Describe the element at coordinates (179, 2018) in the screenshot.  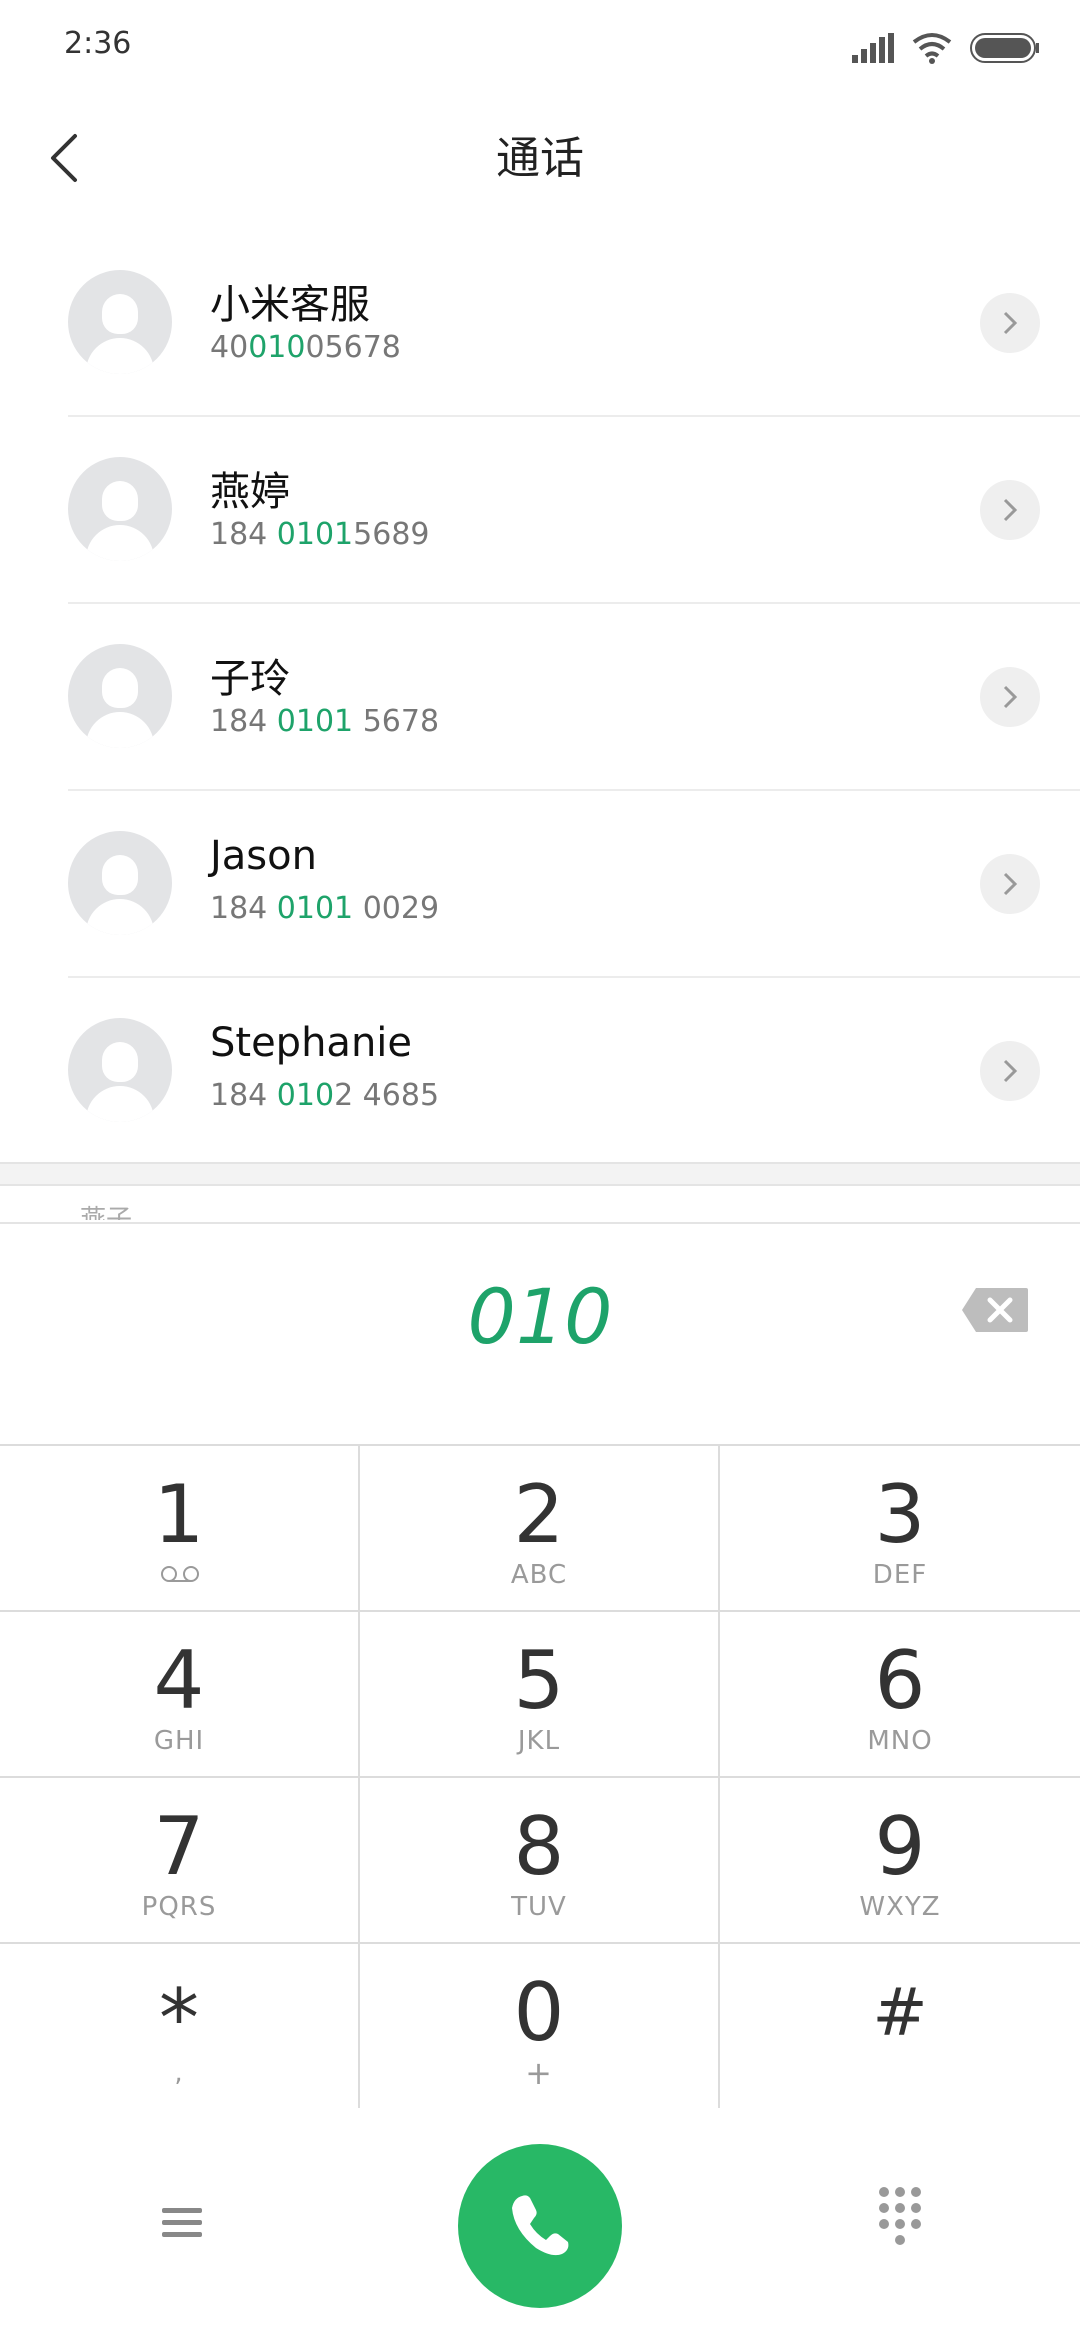
I see `key-digit: *` at that location.